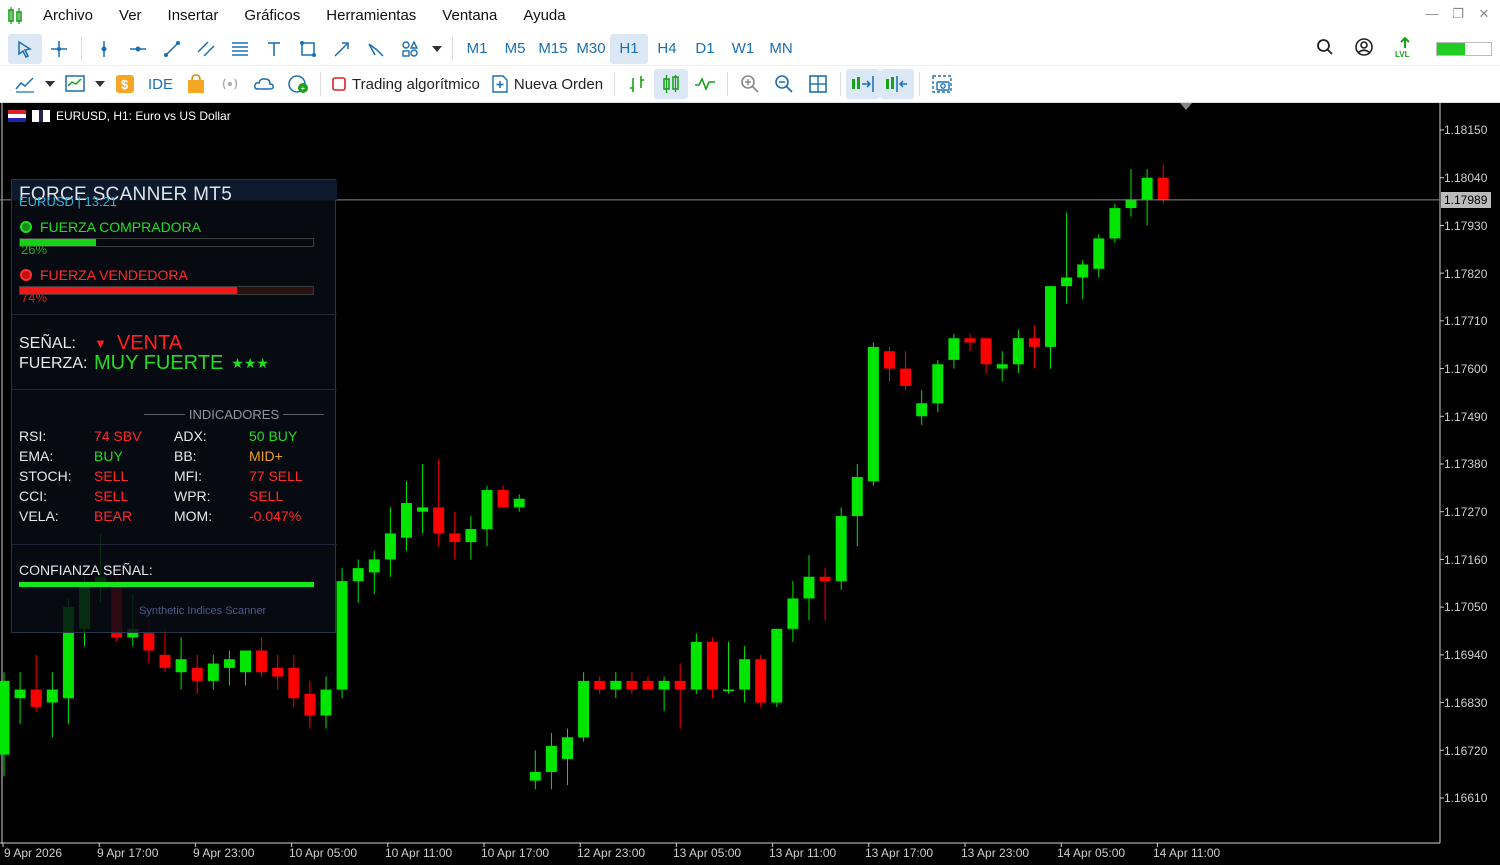 This screenshot has height=865, width=1500. I want to click on shopping-bag-icon, so click(196, 84).